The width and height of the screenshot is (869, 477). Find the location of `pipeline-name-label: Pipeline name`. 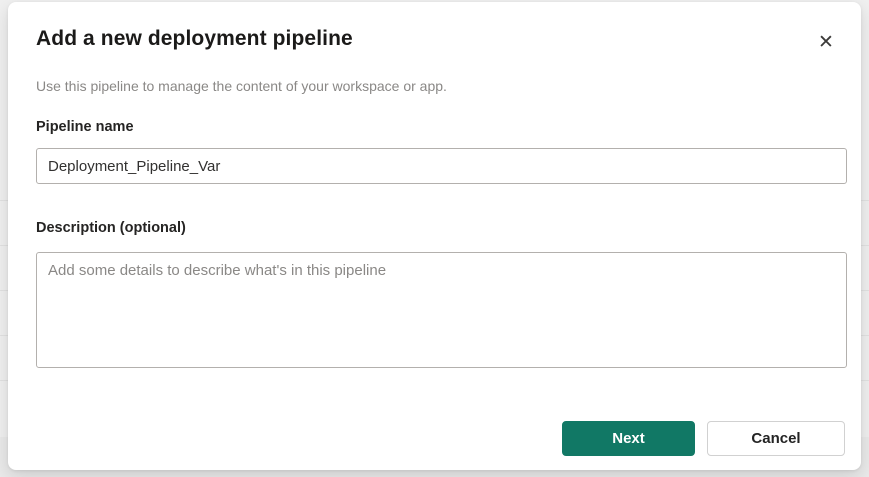

pipeline-name-label: Pipeline name is located at coordinates (85, 127).